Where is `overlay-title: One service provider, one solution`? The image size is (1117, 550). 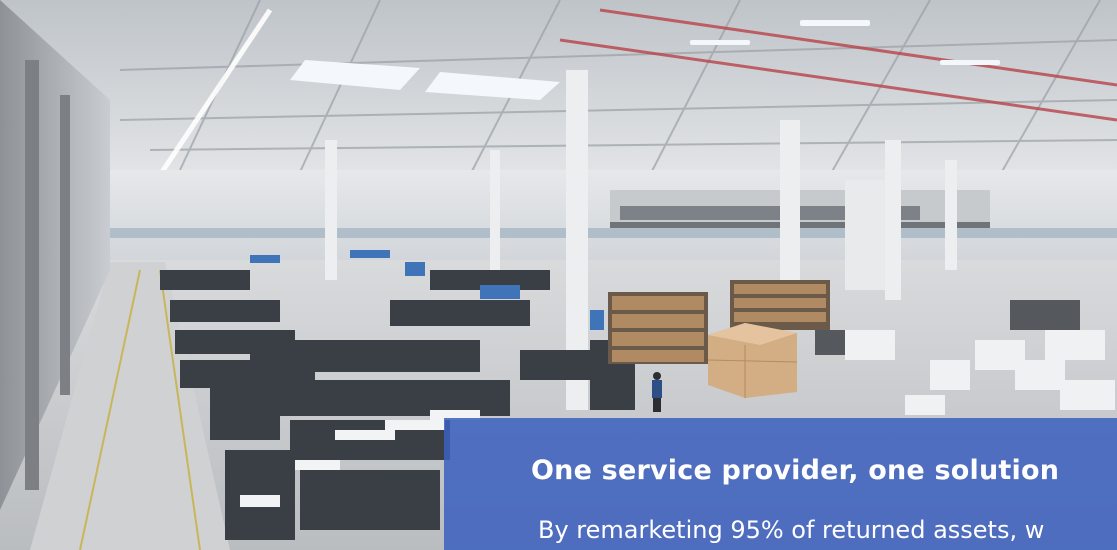
overlay-title: One service provider, one solution is located at coordinates (795, 470).